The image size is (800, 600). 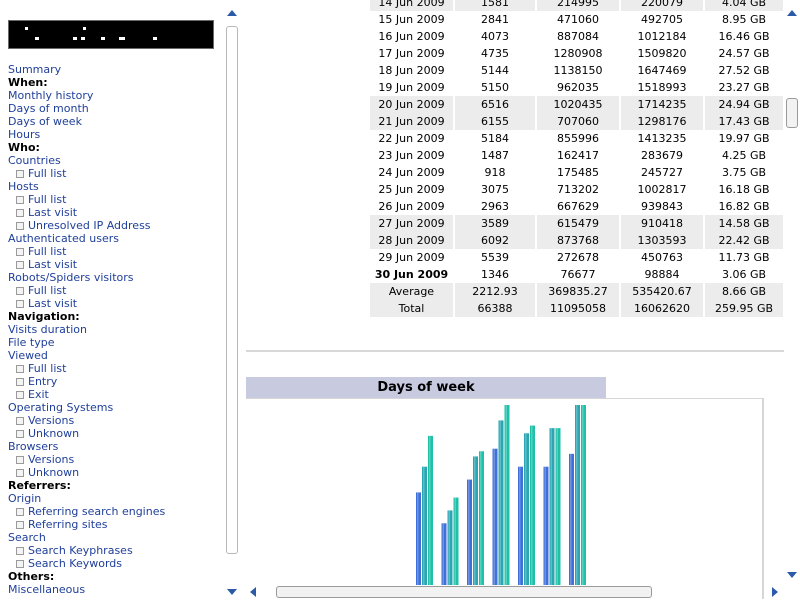 What do you see at coordinates (54, 433) in the screenshot?
I see `nav-item-label: Unknown` at bounding box center [54, 433].